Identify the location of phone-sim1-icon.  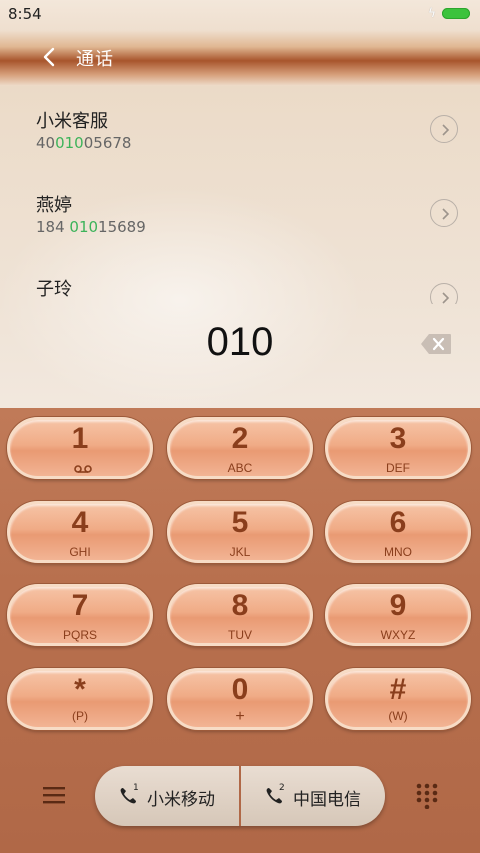
(128, 796).